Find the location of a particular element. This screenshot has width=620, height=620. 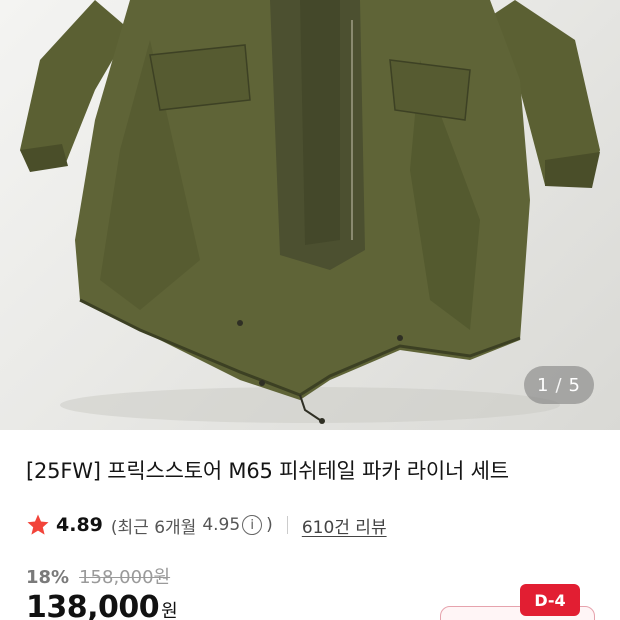

image-counter-total: 5 is located at coordinates (574, 385).